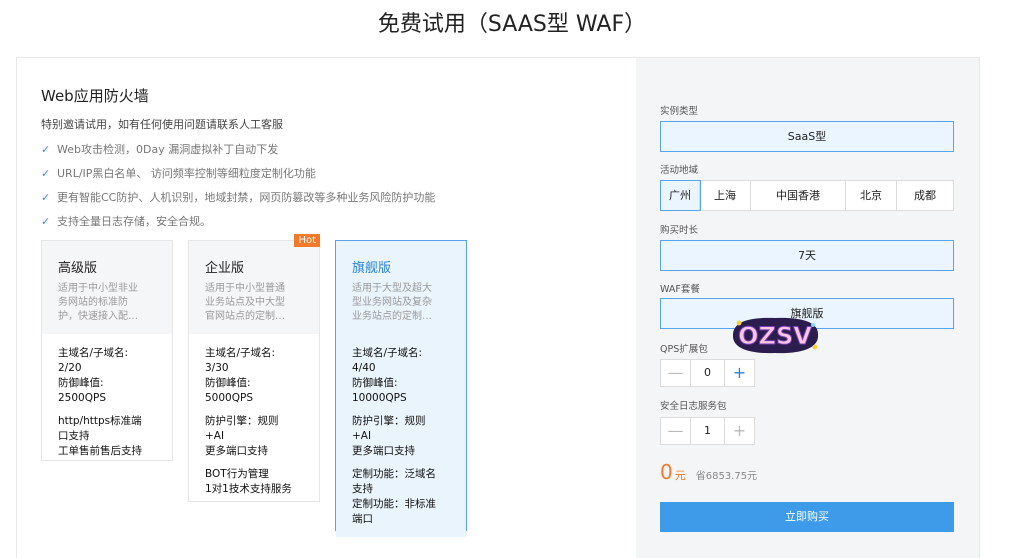 This screenshot has height=558, width=1024. What do you see at coordinates (925, 195) in the screenshot?
I see `region-chengdu: 成都` at bounding box center [925, 195].